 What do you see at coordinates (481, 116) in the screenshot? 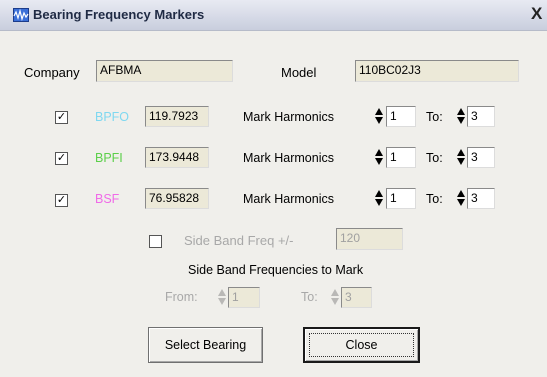
I see `bpfo-to-input: 3` at bounding box center [481, 116].